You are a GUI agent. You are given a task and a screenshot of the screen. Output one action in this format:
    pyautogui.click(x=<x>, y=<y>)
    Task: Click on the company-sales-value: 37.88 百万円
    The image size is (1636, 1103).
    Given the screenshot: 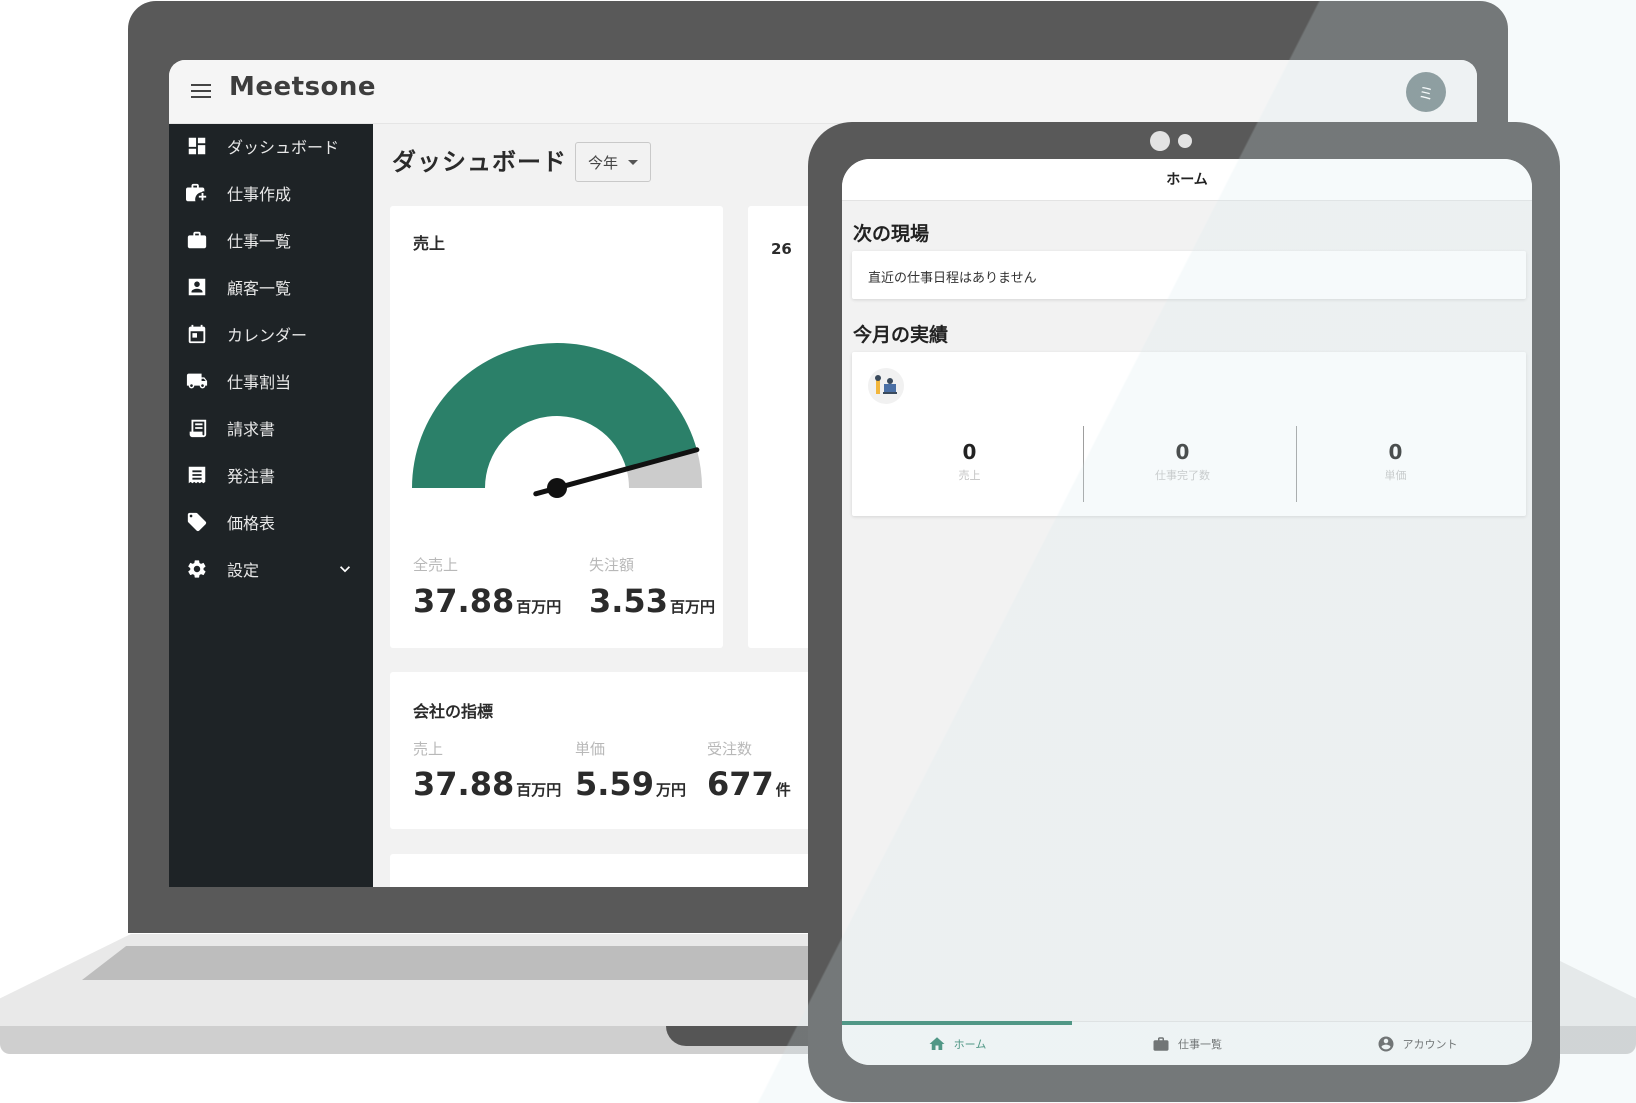 What is the action you would take?
    pyautogui.click(x=487, y=784)
    